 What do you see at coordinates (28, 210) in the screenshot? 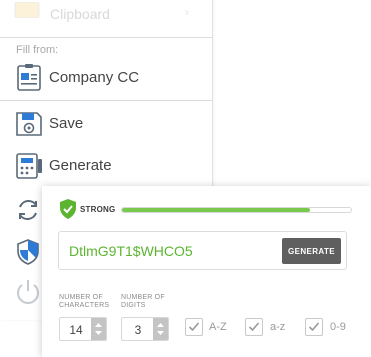
I see `sync-icon` at bounding box center [28, 210].